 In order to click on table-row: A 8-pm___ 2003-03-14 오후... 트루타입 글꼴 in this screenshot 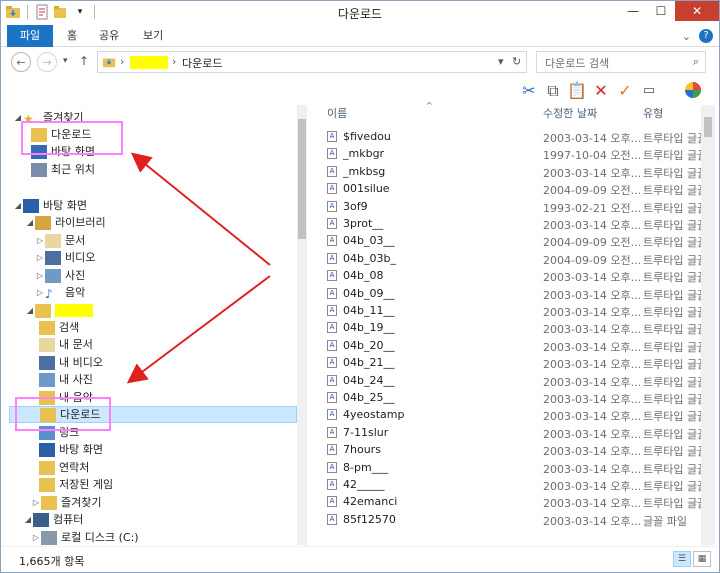, I will do `click(514, 467)`.